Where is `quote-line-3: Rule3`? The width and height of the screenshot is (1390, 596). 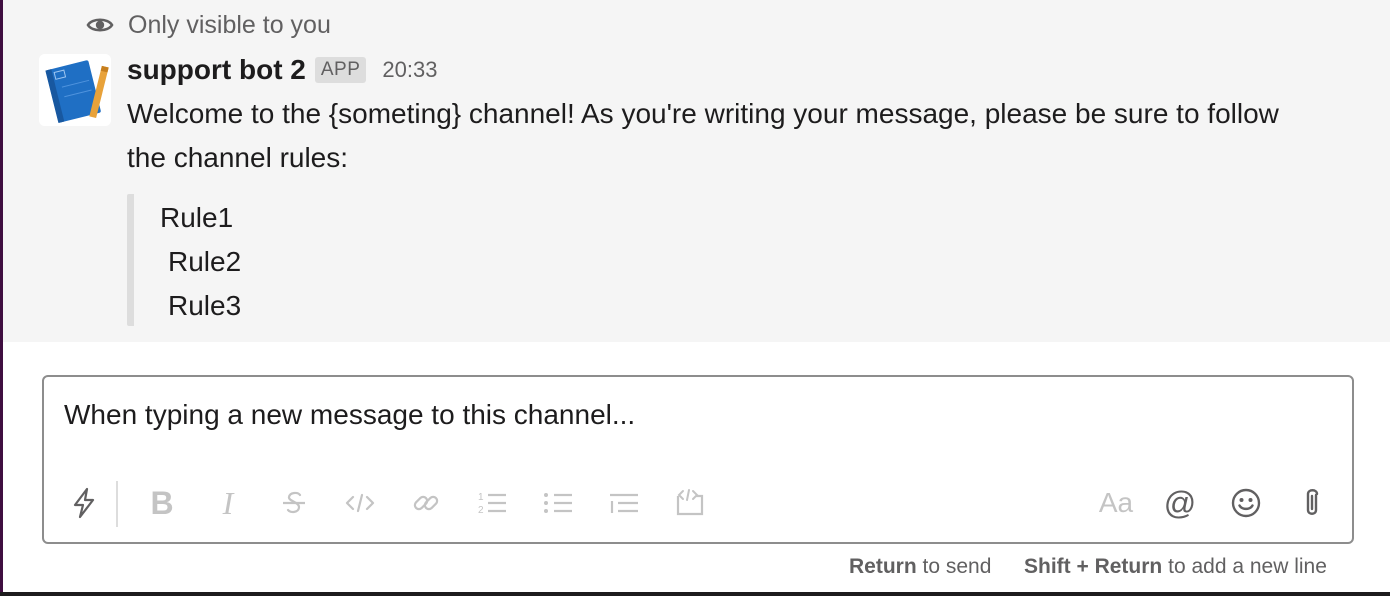 quote-line-3: Rule3 is located at coordinates (205, 305).